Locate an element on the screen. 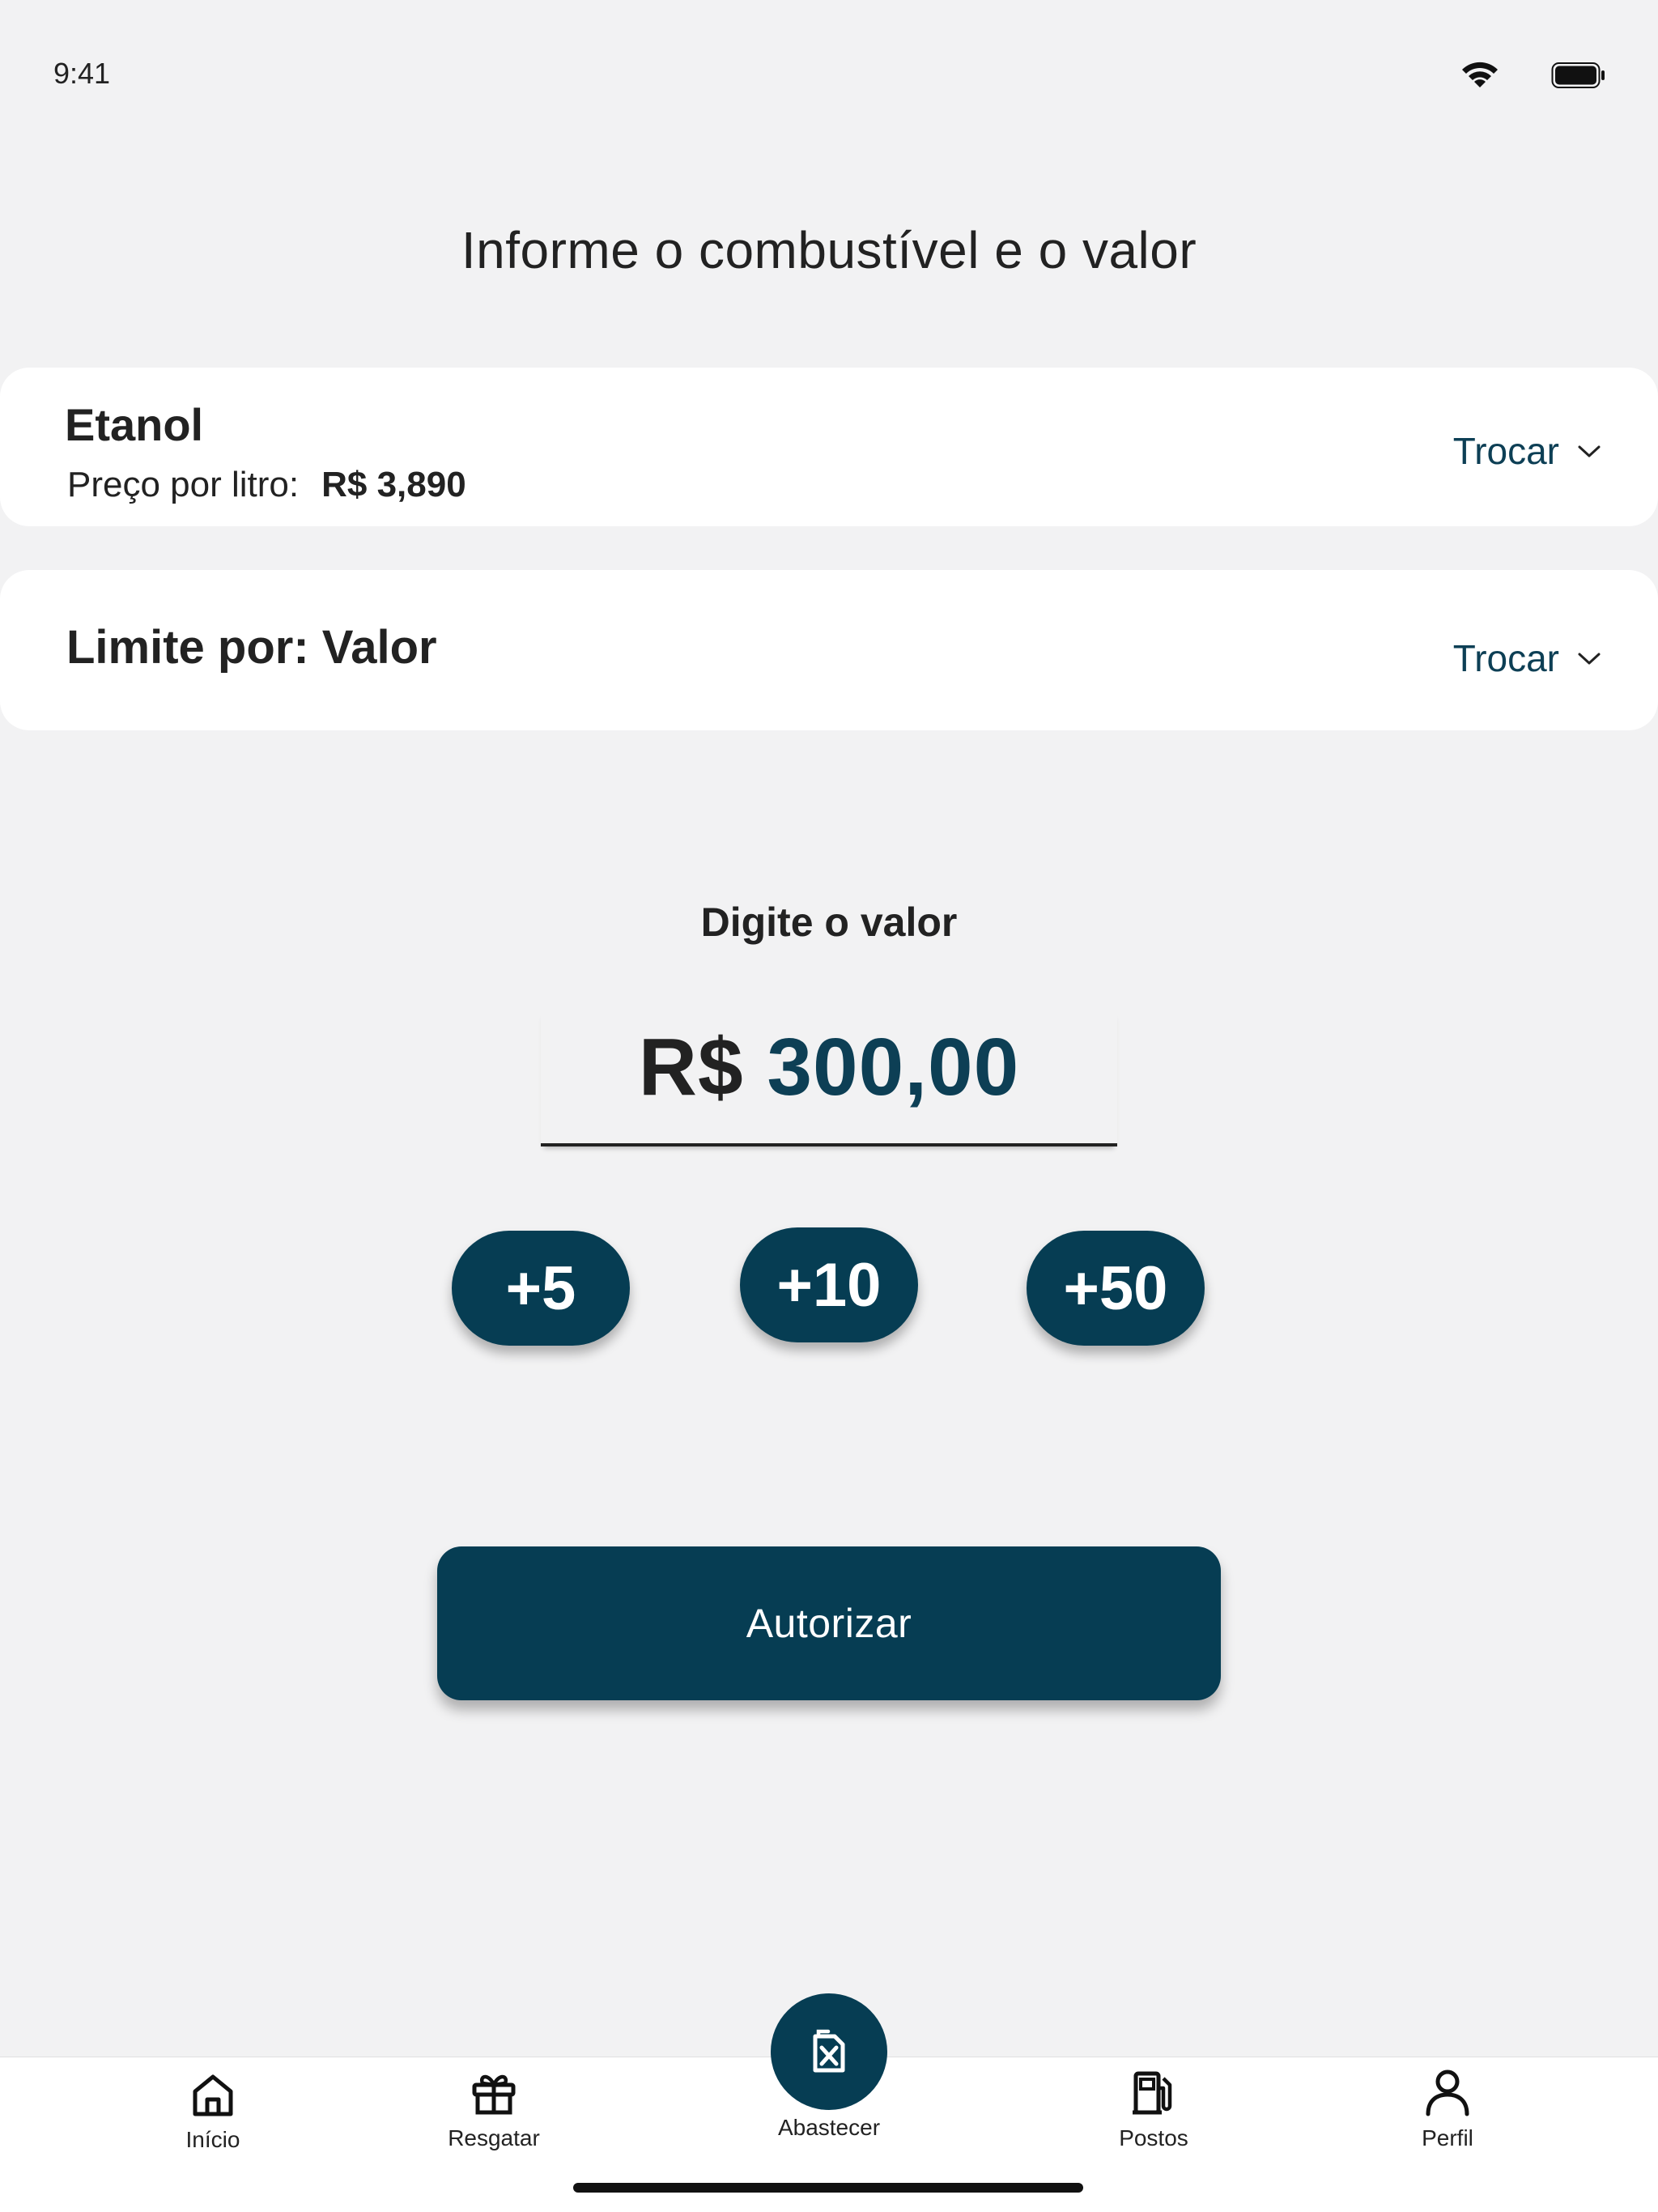  tab-abastecer: Abastecer is located at coordinates (829, 2067).